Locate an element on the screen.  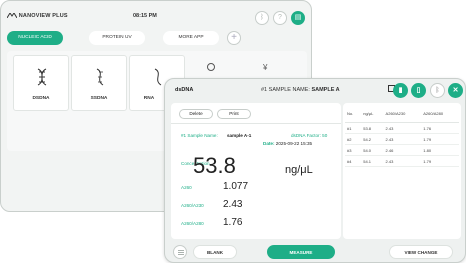
concentration-value: 53.8 is located at coordinates (214, 165).